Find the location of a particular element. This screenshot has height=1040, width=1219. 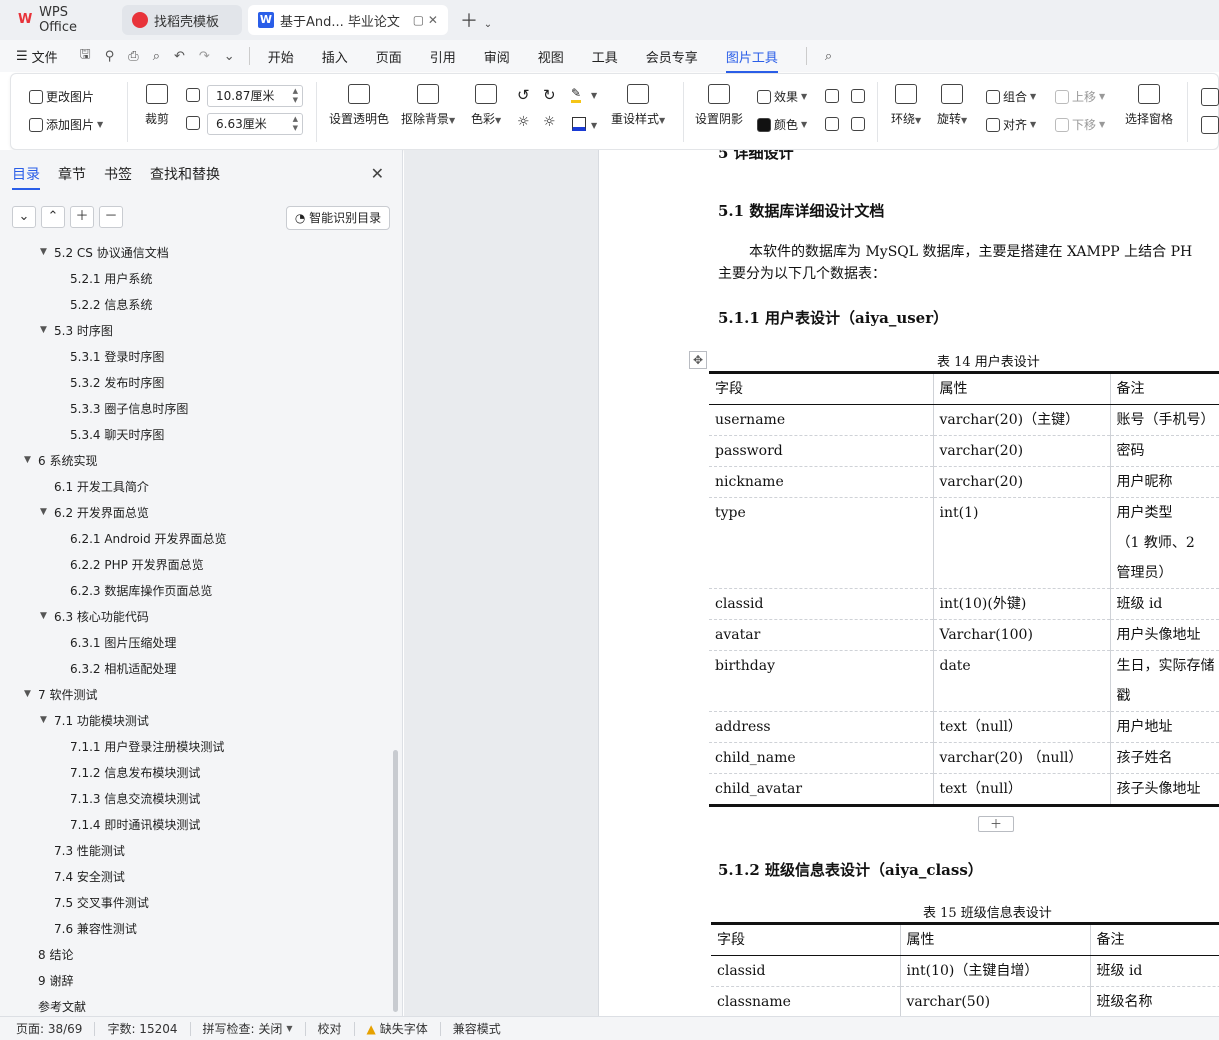

table-cell: 用户类型 is located at coordinates (1164, 512).